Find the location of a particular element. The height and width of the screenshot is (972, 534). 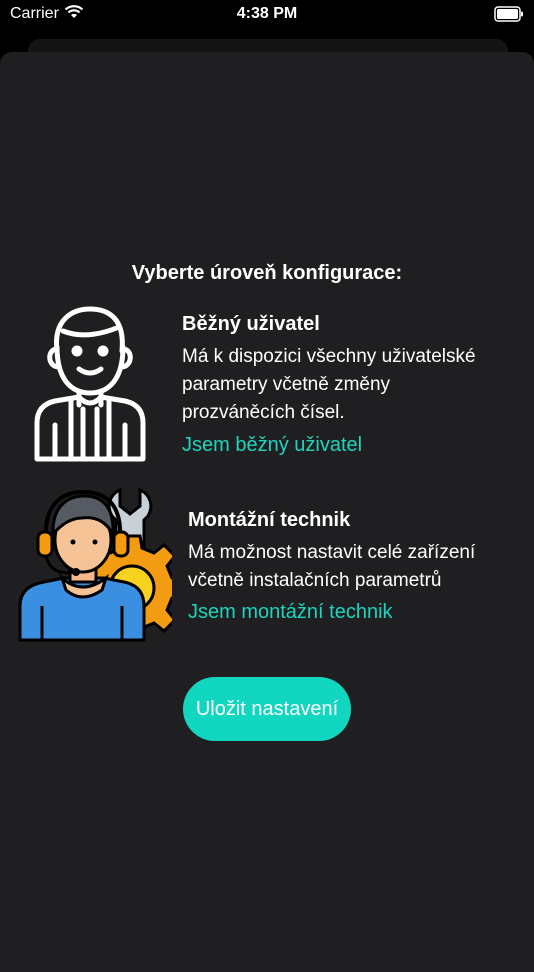

option-title-regular: Běžný uživatel is located at coordinates (251, 324).